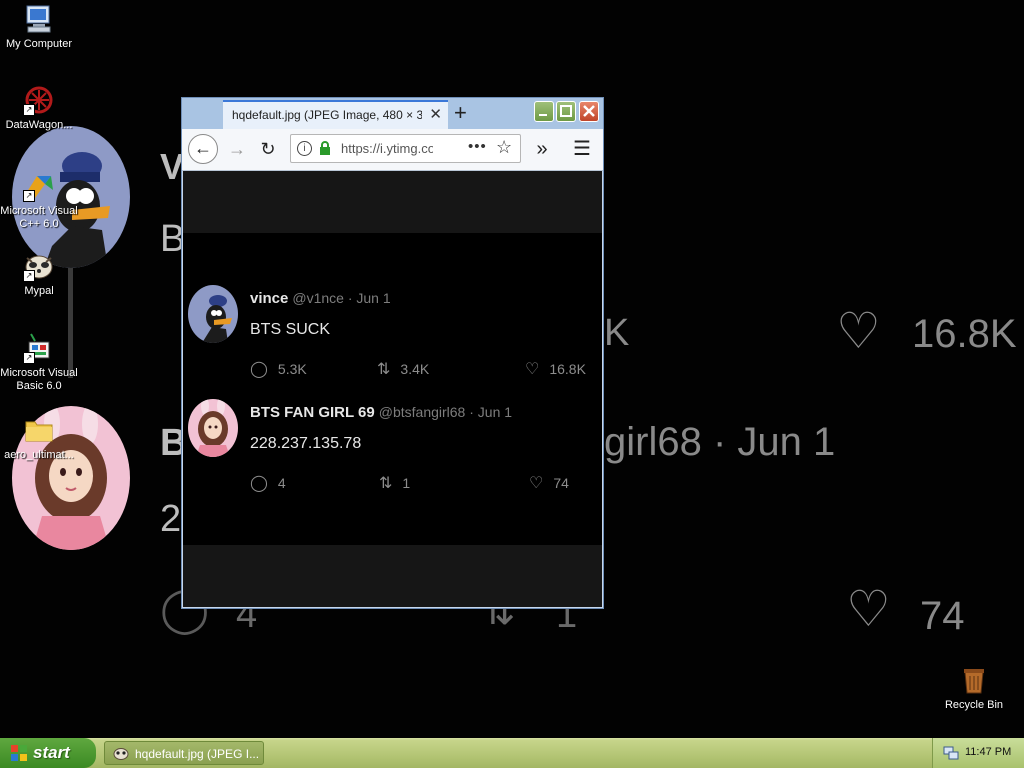  Describe the element at coordinates (435, 114) in the screenshot. I see `tab-close-icon: ✕` at that location.